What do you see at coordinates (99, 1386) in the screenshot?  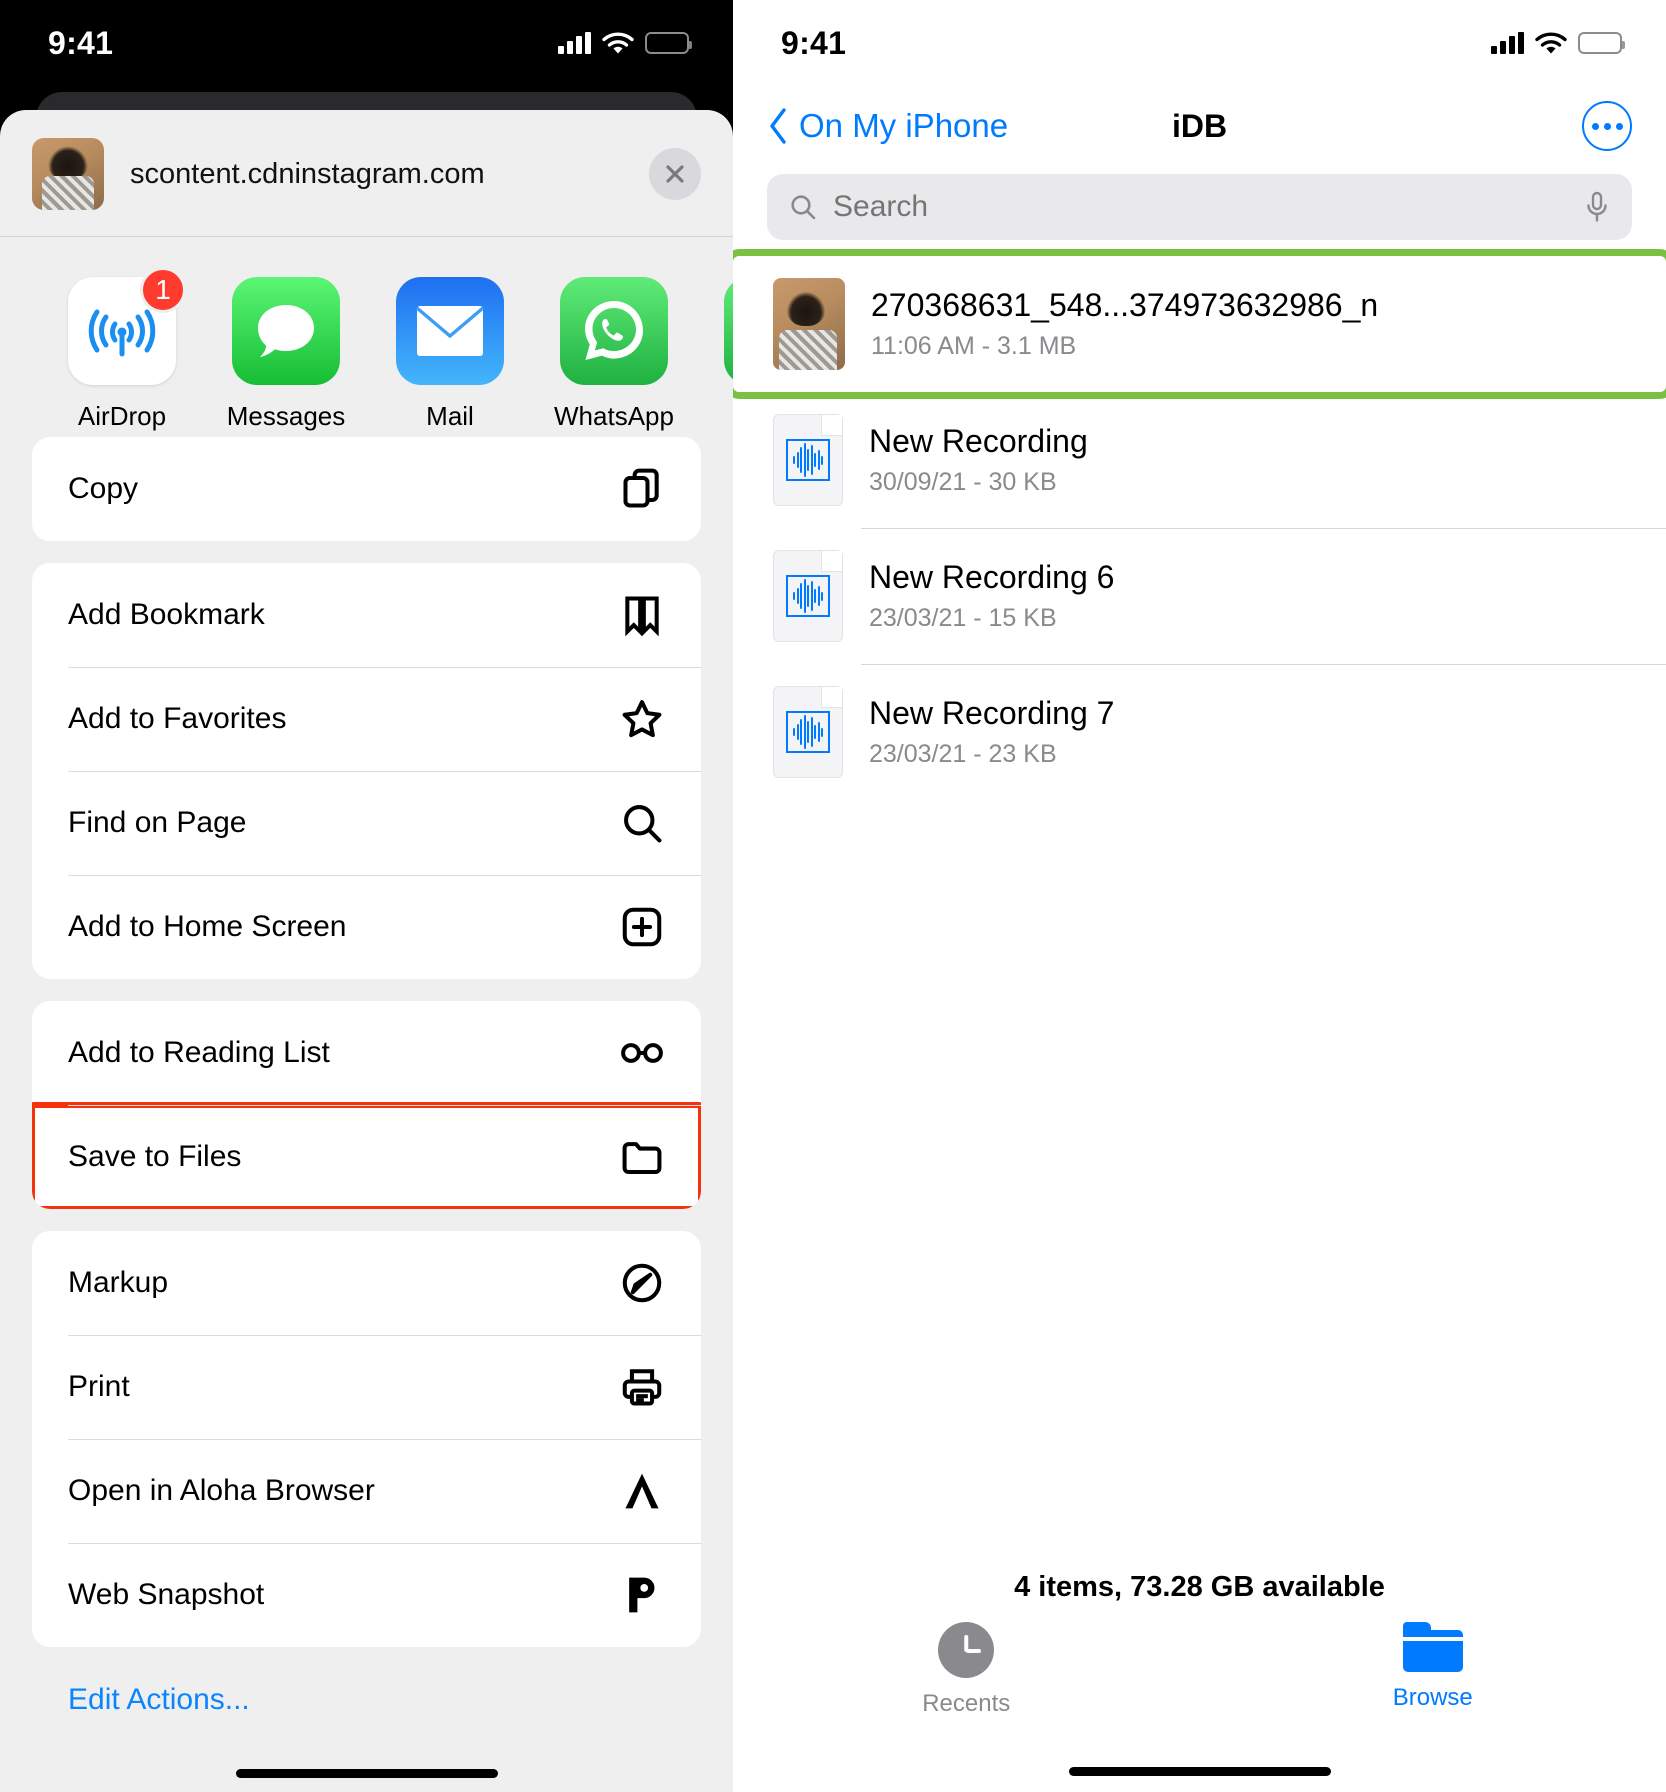 I see `action-label: Print` at bounding box center [99, 1386].